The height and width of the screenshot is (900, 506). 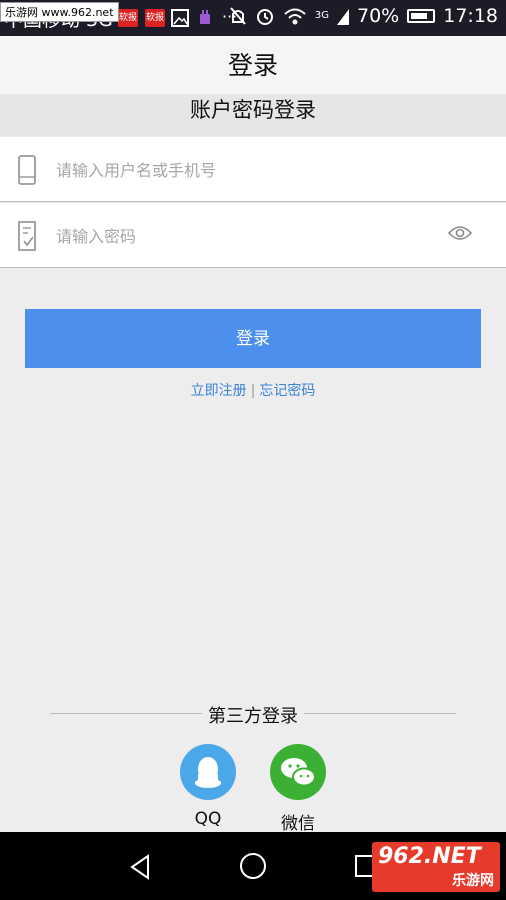 What do you see at coordinates (59, 12) in the screenshot?
I see `watermark-text: 乐游网 www.962.net` at bounding box center [59, 12].